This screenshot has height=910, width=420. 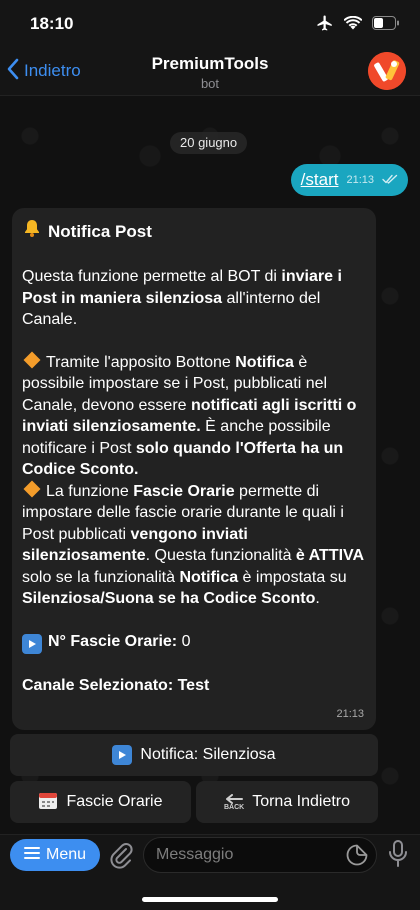 What do you see at coordinates (210, 83) in the screenshot?
I see `chat-subtitle: bot` at bounding box center [210, 83].